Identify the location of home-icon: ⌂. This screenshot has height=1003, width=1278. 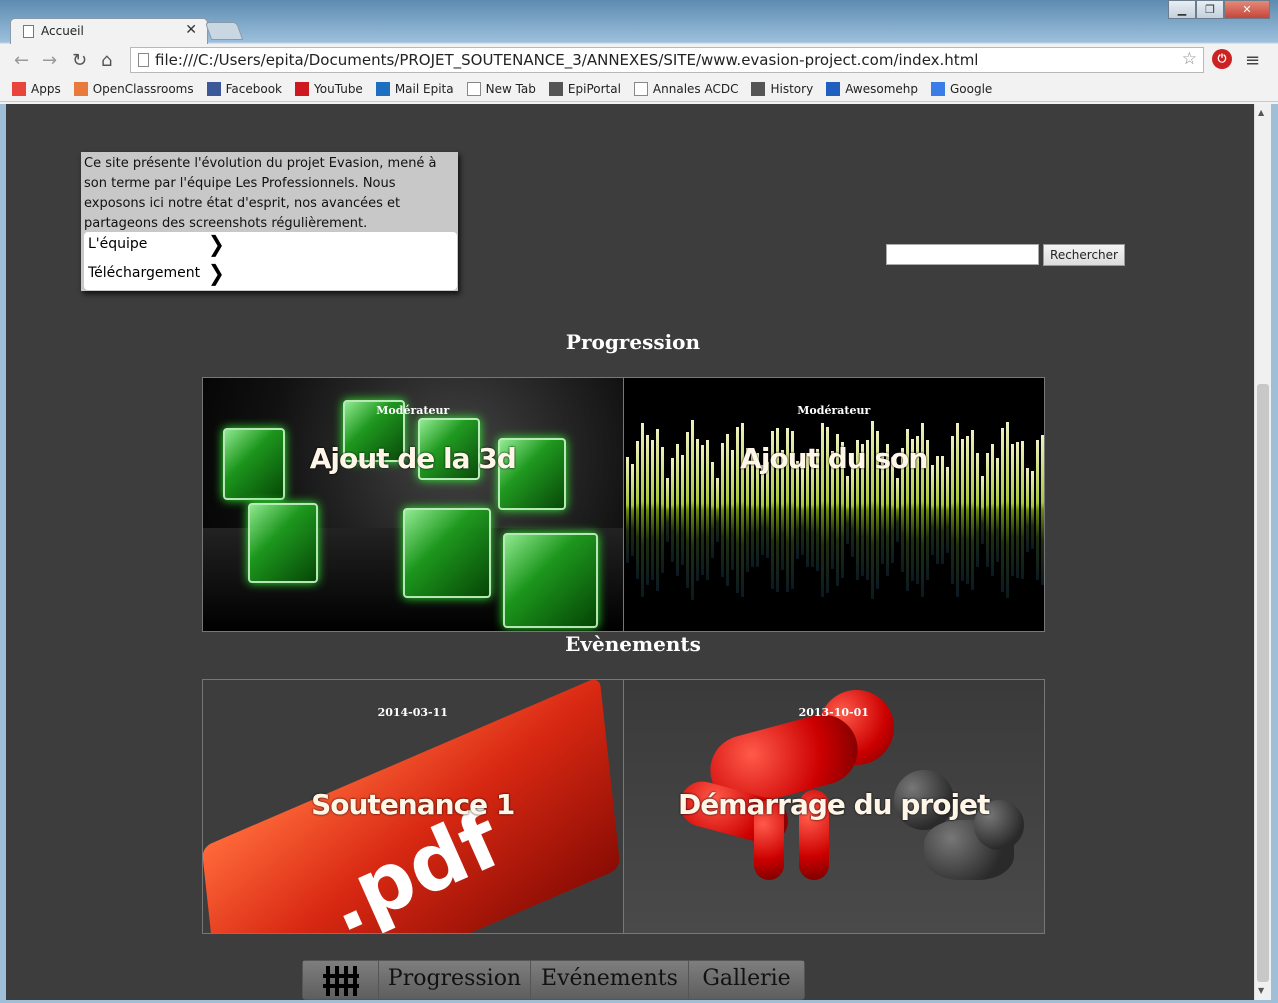
(106, 60).